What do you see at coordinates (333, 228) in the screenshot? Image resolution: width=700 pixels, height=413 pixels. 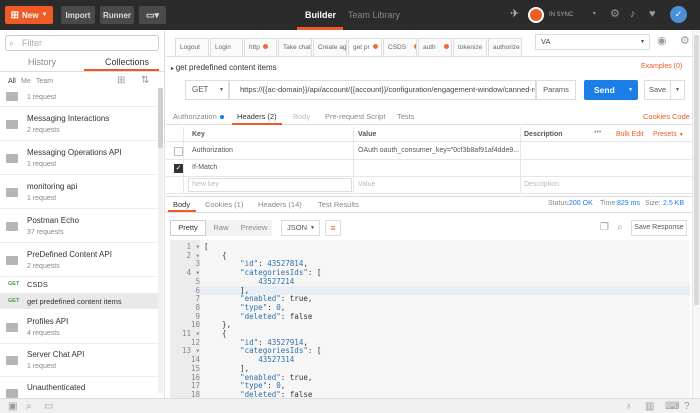 I see `wrap-lines-icon: ≡` at bounding box center [333, 228].